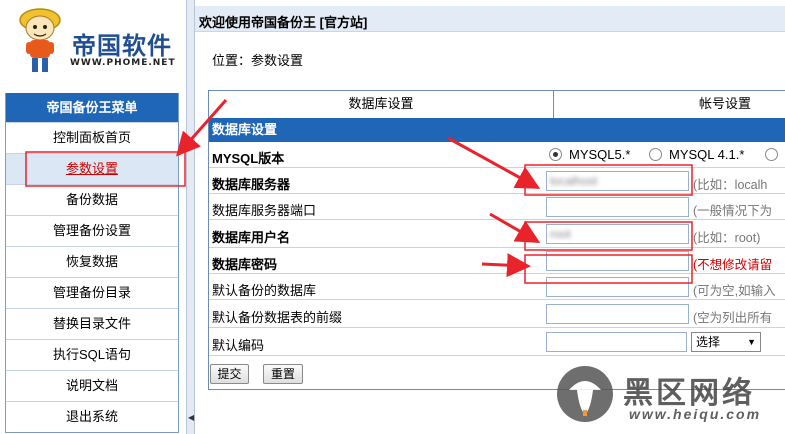 The image size is (785, 434). Describe the element at coordinates (264, 290) in the screenshot. I see `field-label: 默认备份的数据库` at that location.